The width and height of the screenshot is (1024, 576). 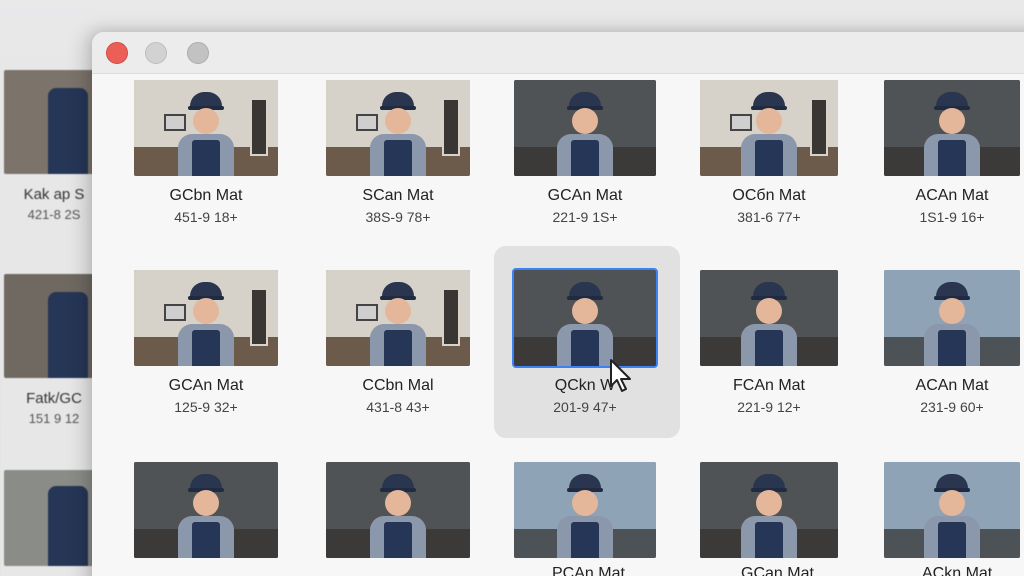 What do you see at coordinates (777, 570) in the screenshot?
I see `bottom-label: GCan Mat` at bounding box center [777, 570].